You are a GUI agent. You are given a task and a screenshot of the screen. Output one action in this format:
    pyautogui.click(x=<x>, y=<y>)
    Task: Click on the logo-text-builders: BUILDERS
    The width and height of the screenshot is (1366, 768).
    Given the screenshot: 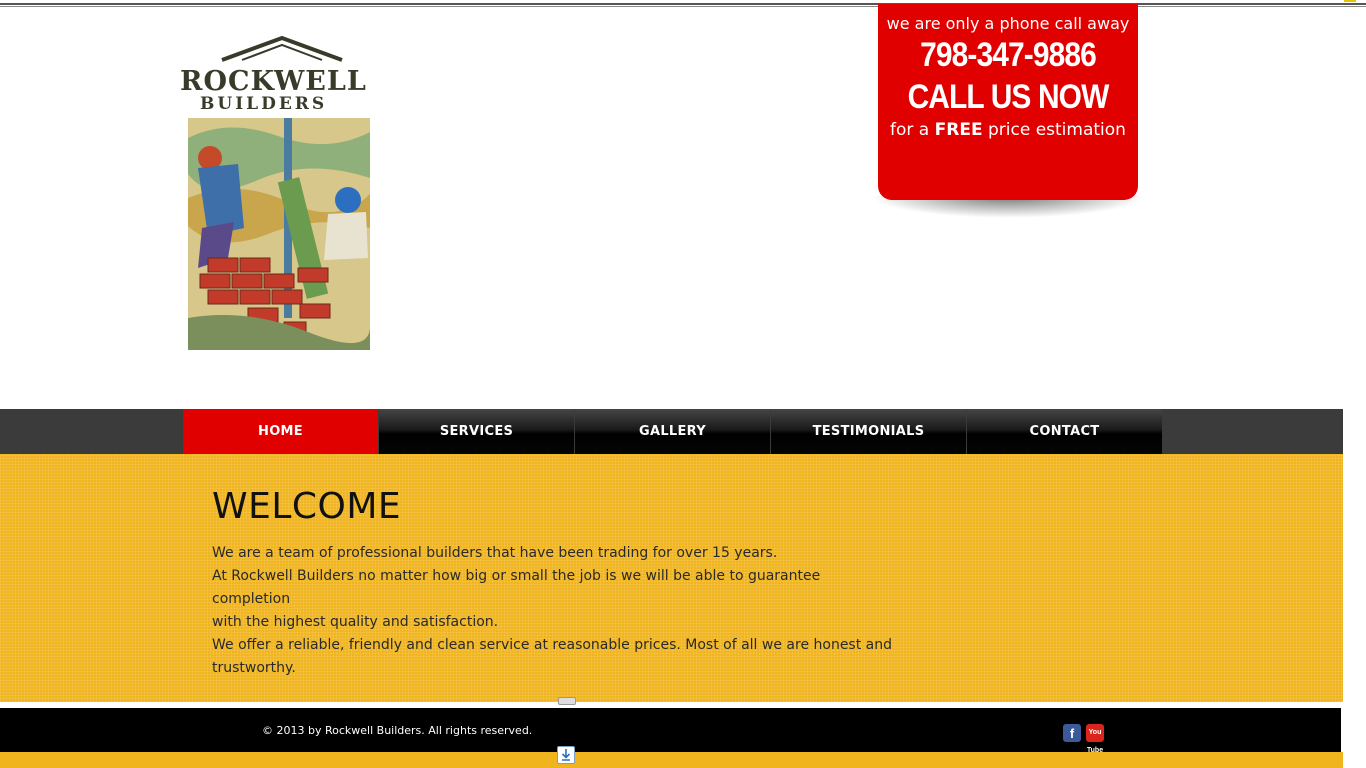 What is the action you would take?
    pyautogui.click(x=264, y=104)
    